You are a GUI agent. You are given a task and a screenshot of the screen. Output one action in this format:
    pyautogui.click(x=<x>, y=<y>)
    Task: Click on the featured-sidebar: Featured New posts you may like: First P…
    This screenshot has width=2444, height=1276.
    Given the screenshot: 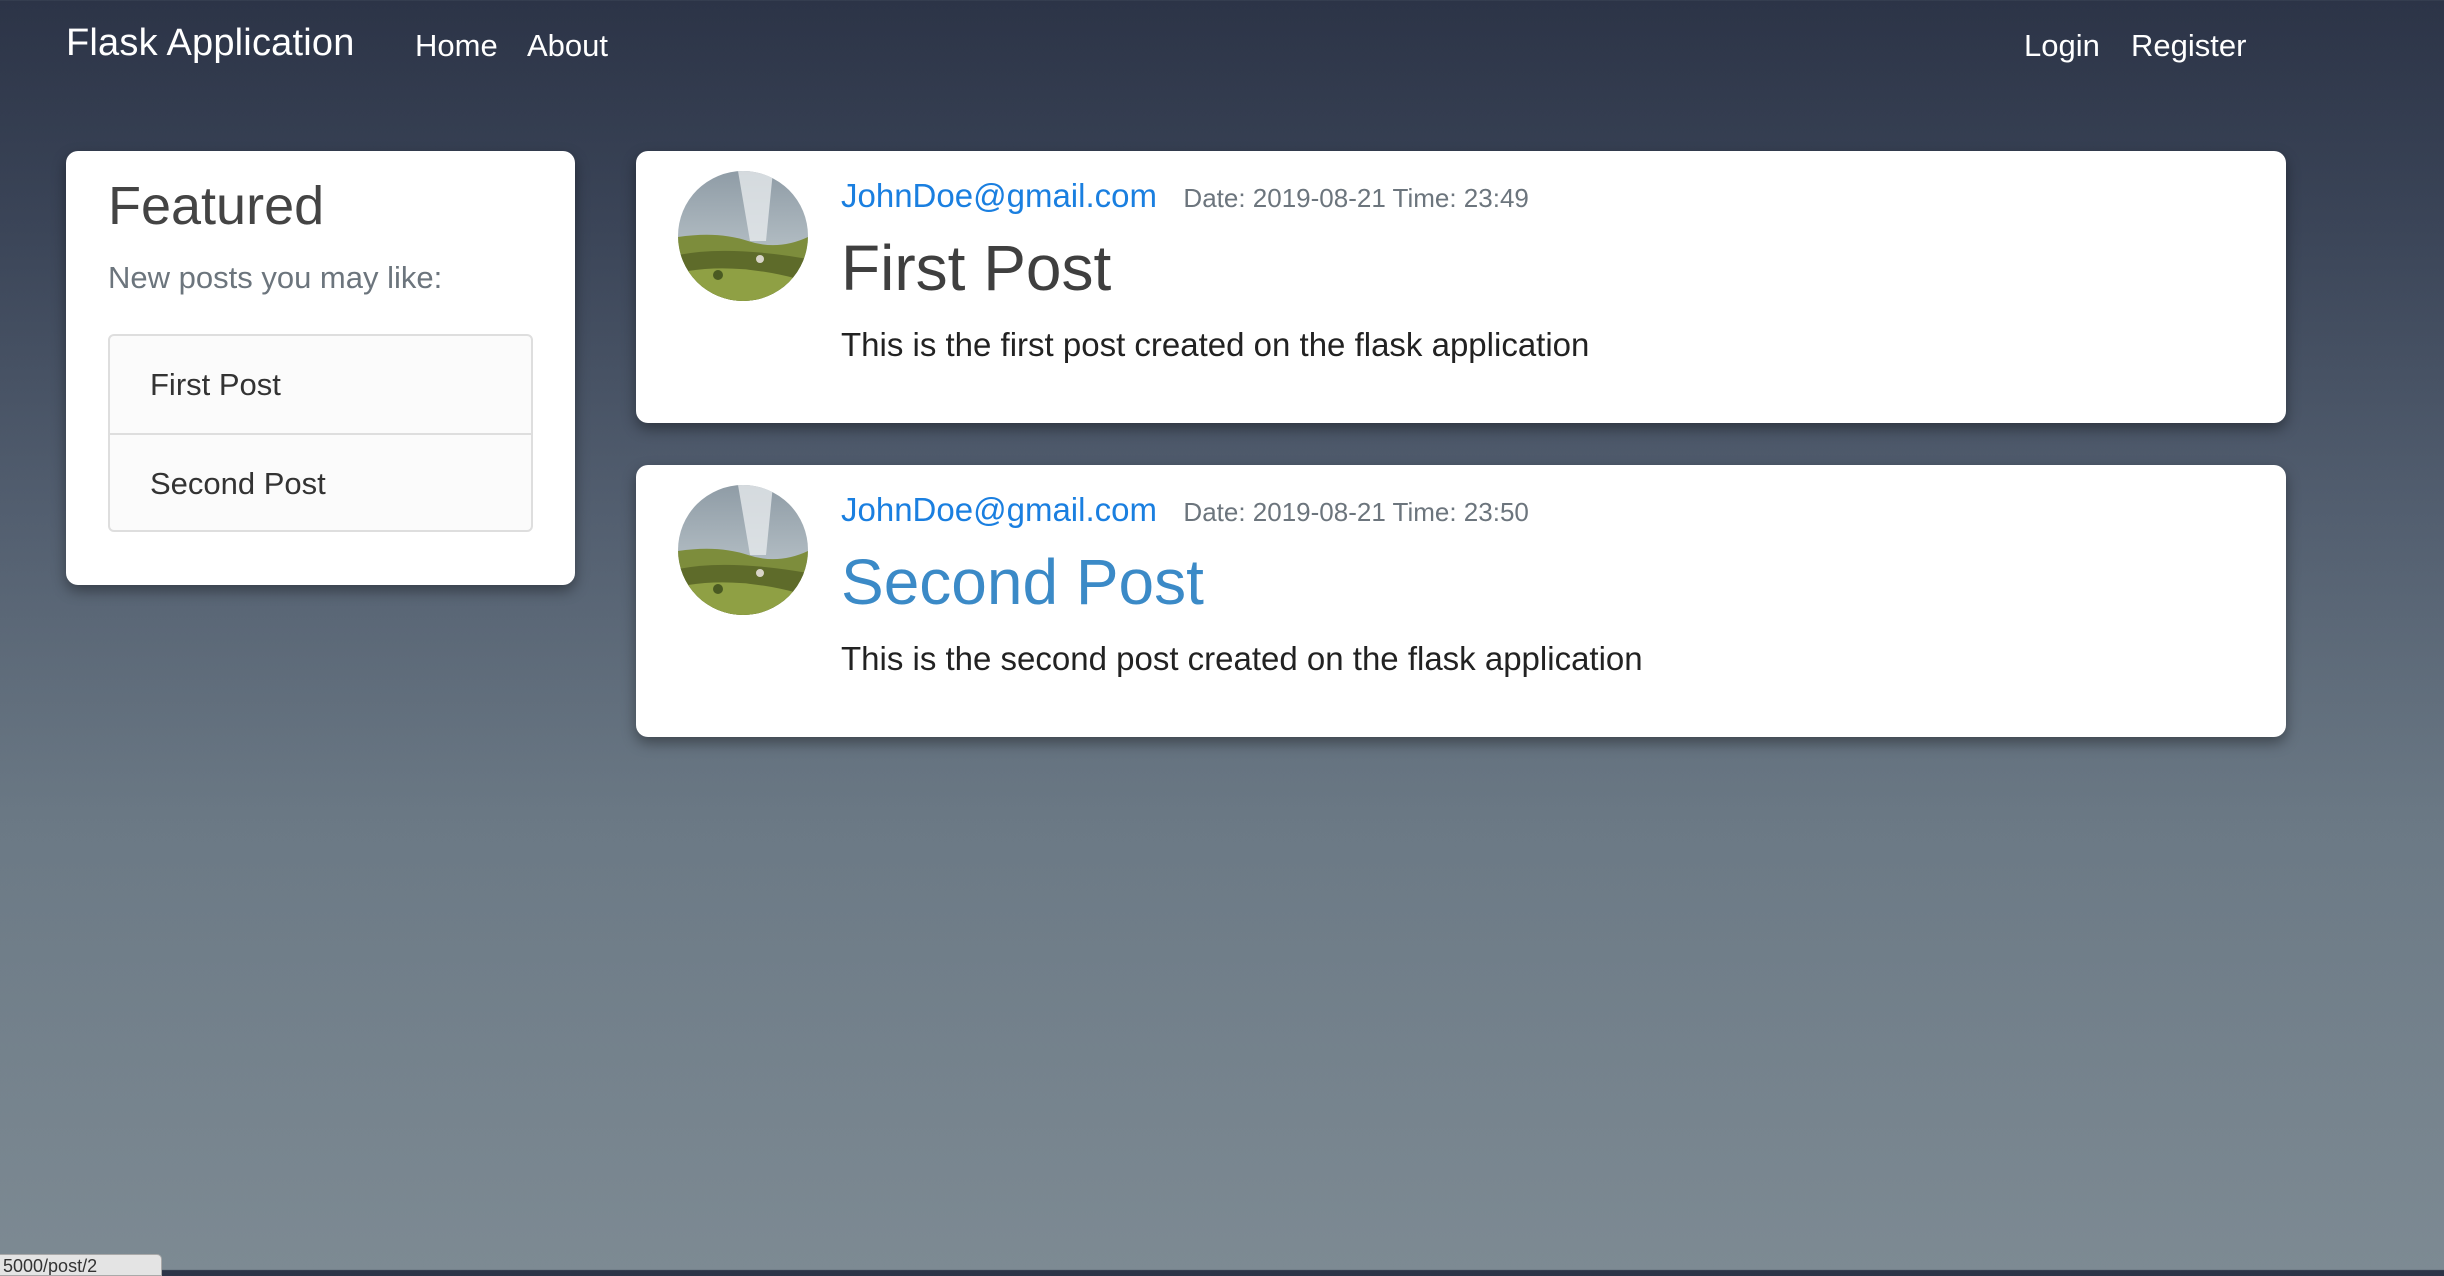 What is the action you would take?
    pyautogui.click(x=320, y=368)
    